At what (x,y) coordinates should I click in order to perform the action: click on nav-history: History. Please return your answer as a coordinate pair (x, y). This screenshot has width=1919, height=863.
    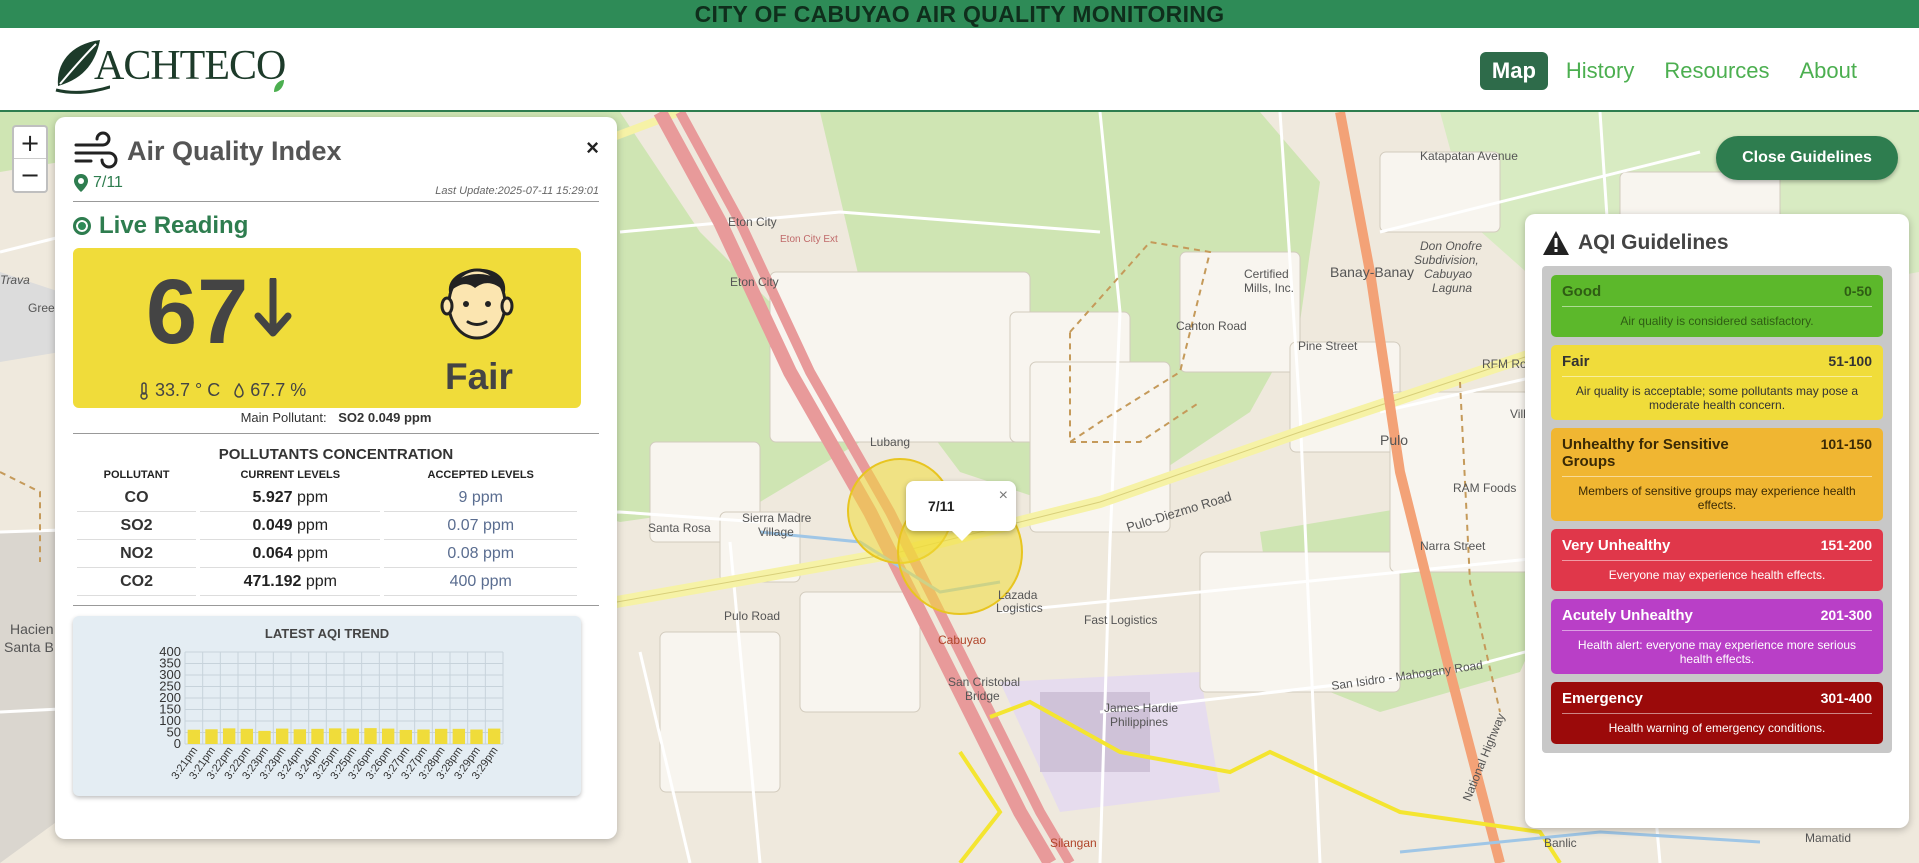
    Looking at the image, I should click on (1600, 71).